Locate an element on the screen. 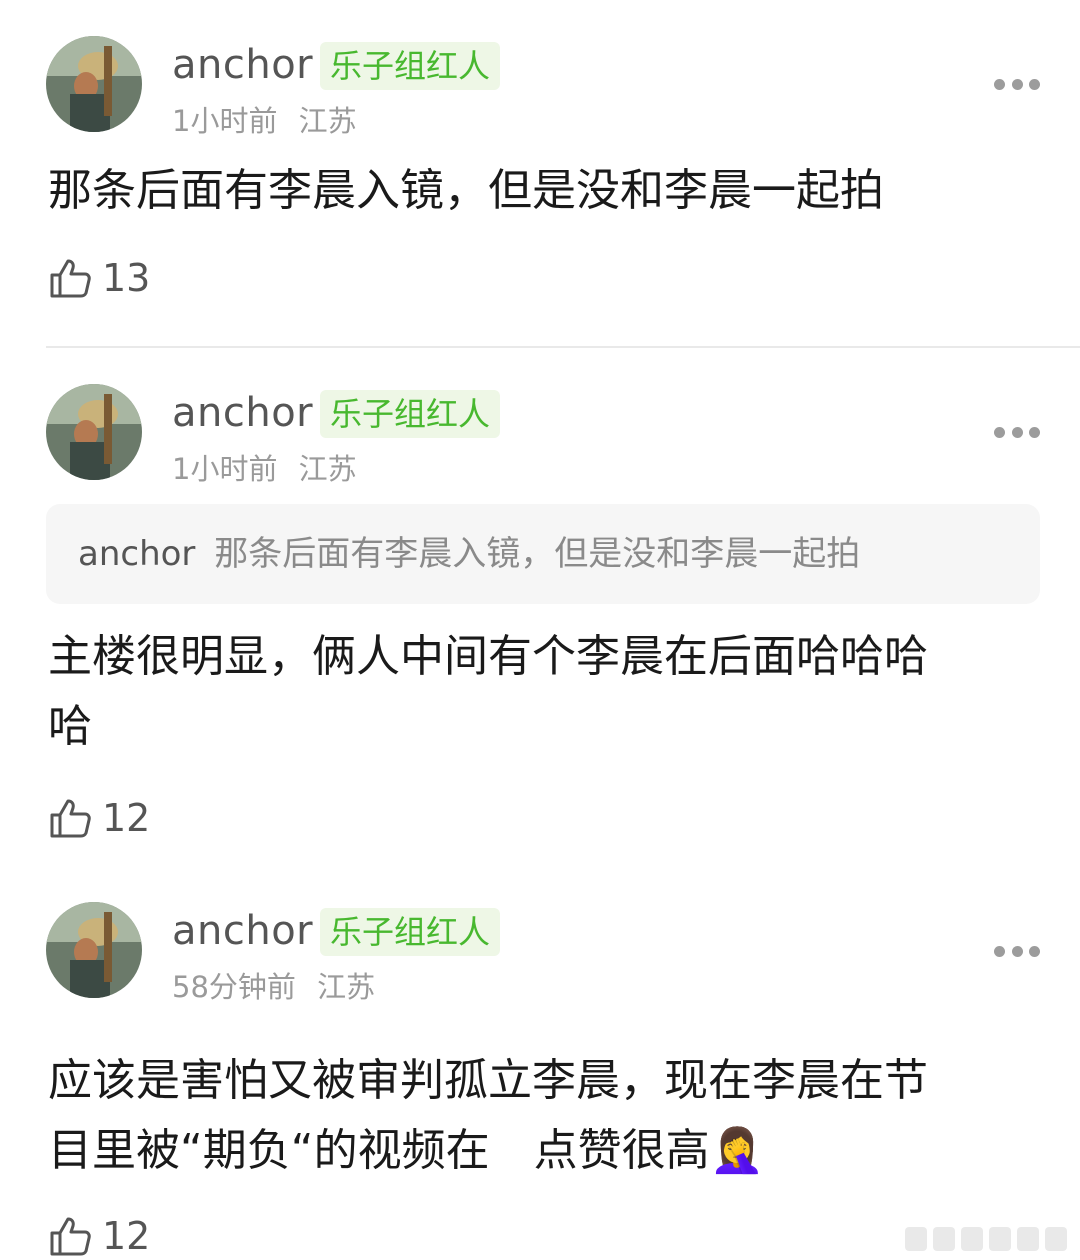  quoted-username: anchor is located at coordinates (137, 554).